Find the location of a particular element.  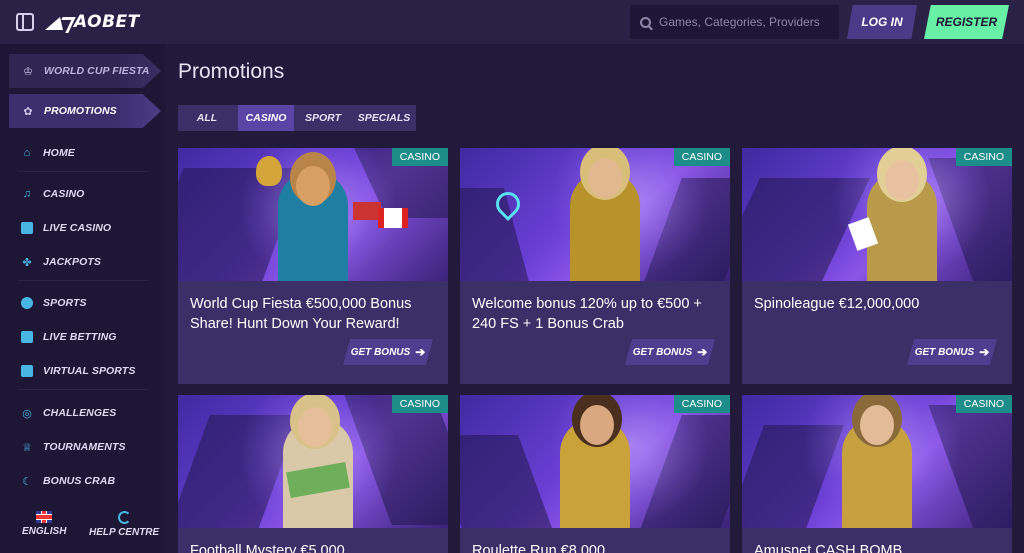

search-box is located at coordinates (734, 22).